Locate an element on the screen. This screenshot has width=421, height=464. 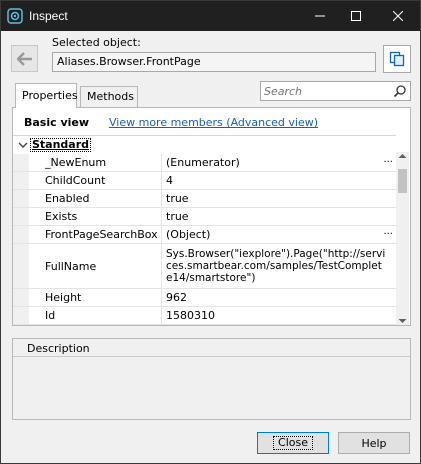
property-value: 962 is located at coordinates (176, 297).